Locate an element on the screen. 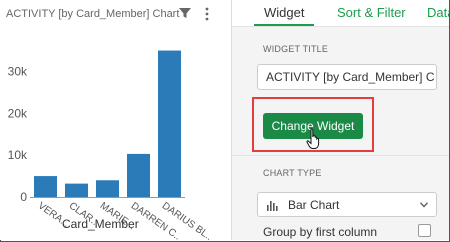 The height and width of the screenshot is (242, 450). widget-title-input: ACTIVITY [by Card_Member] C is located at coordinates (347, 77).